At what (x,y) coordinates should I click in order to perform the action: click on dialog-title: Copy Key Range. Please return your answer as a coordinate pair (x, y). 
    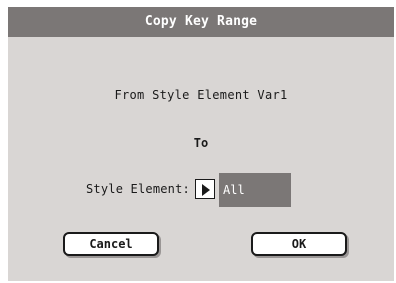
    Looking at the image, I should click on (201, 22).